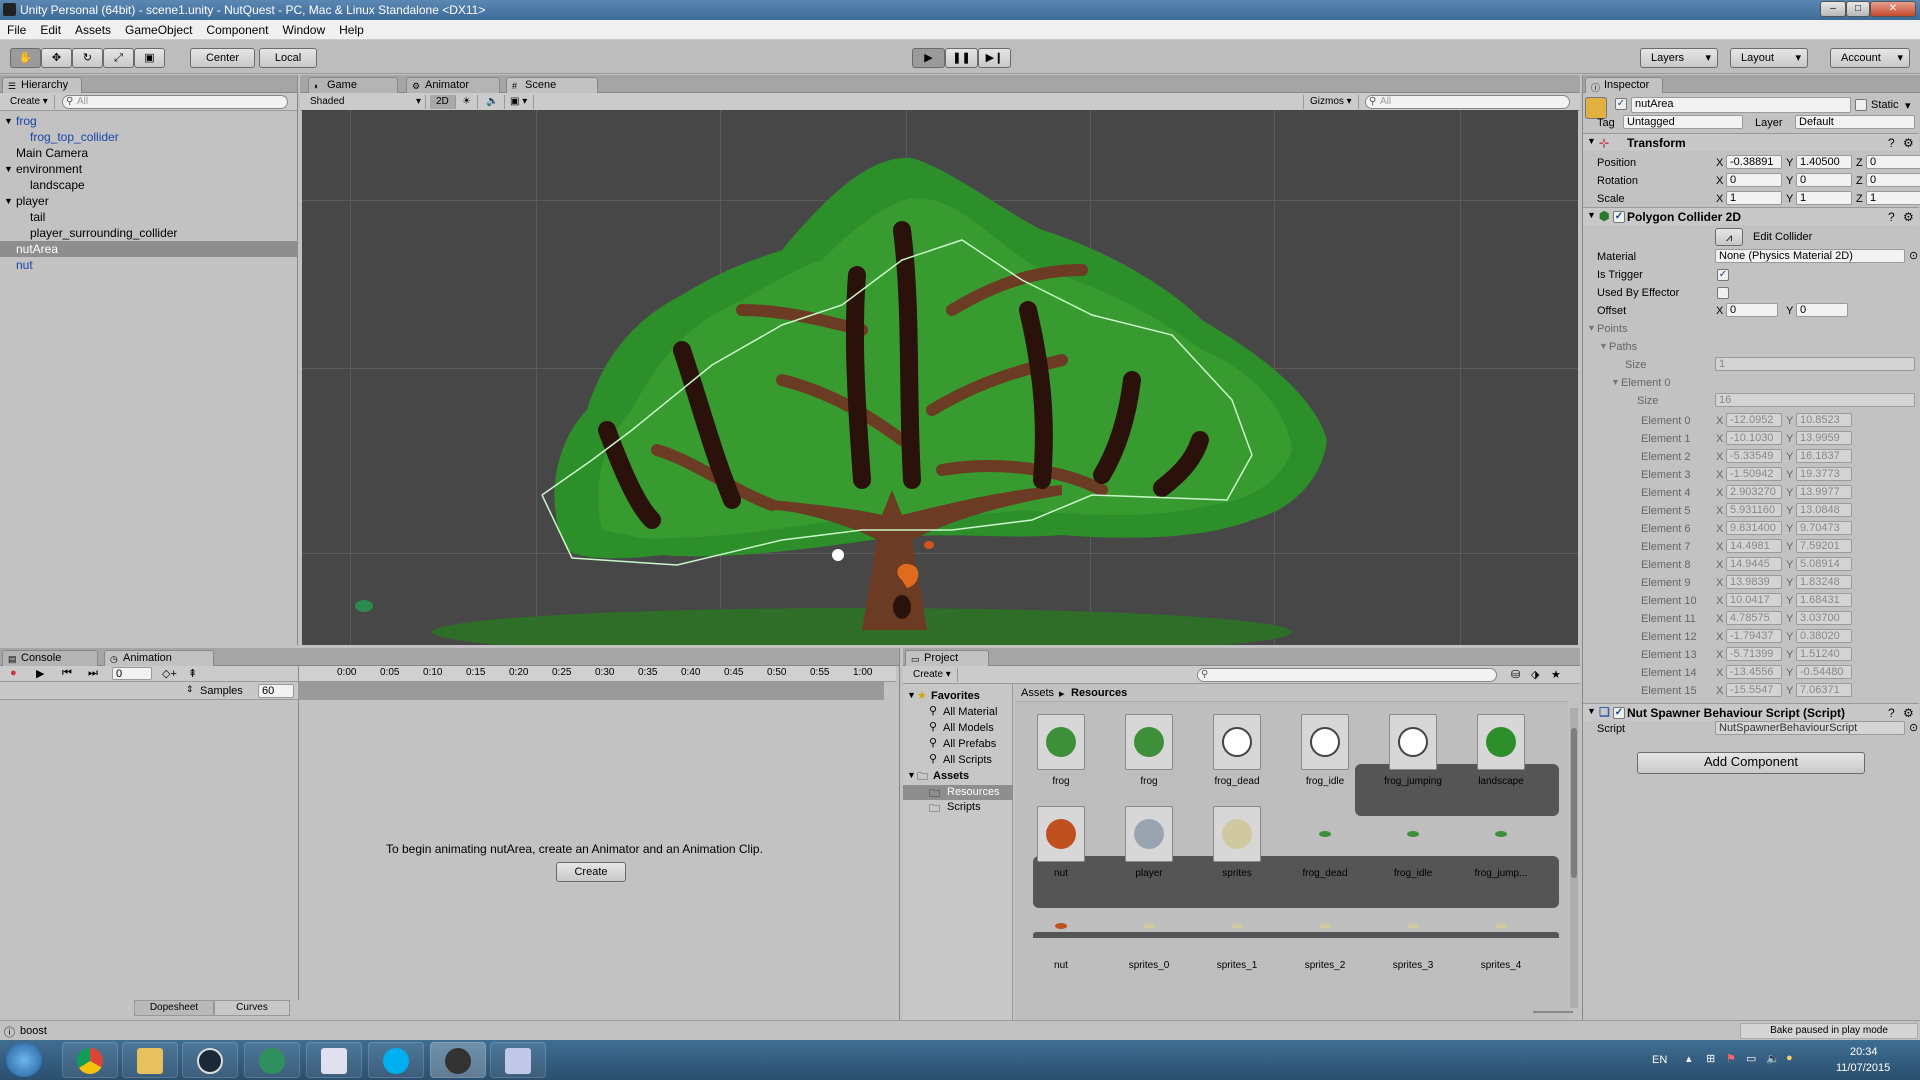  What do you see at coordinates (1325, 842) in the screenshot?
I see `asset-item: frog_dead` at bounding box center [1325, 842].